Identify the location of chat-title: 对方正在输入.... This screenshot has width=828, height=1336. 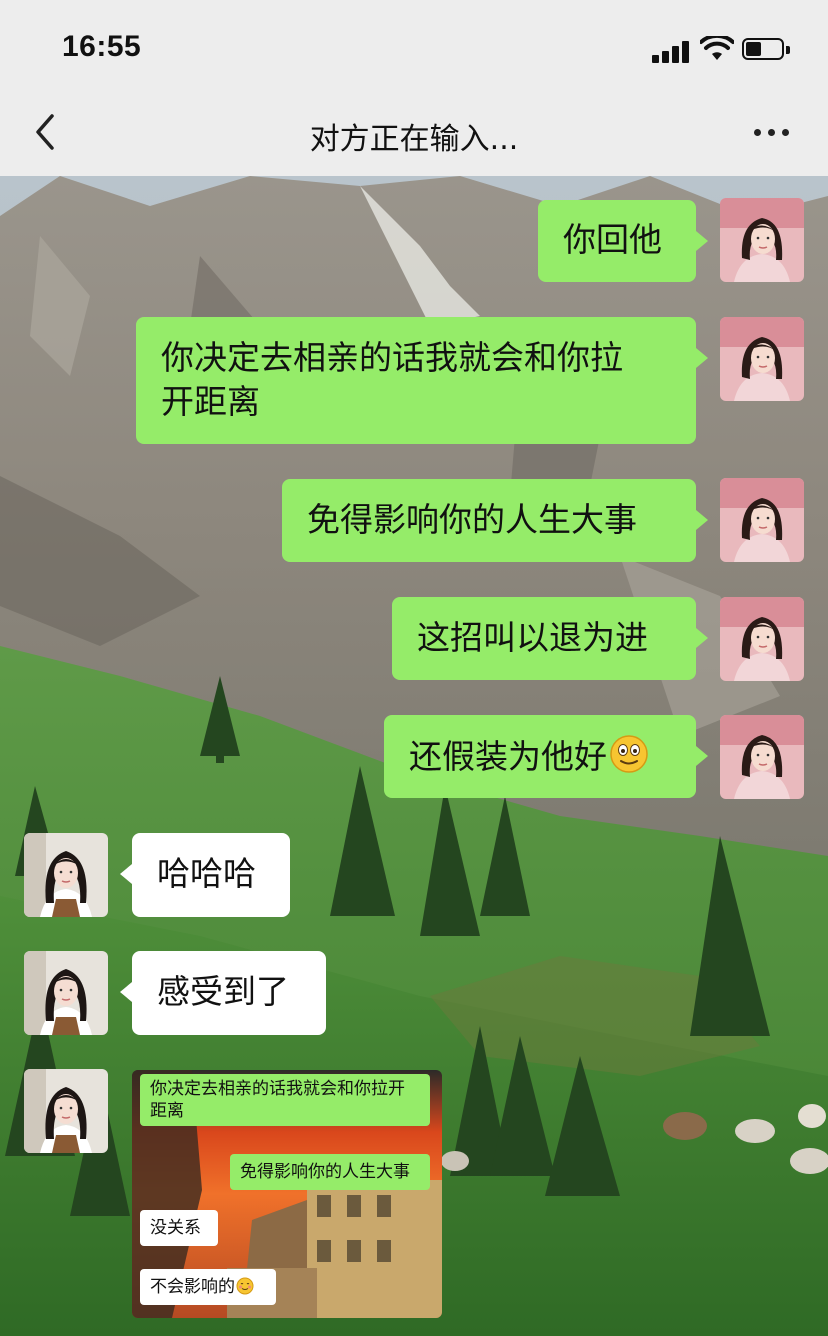
(414, 139).